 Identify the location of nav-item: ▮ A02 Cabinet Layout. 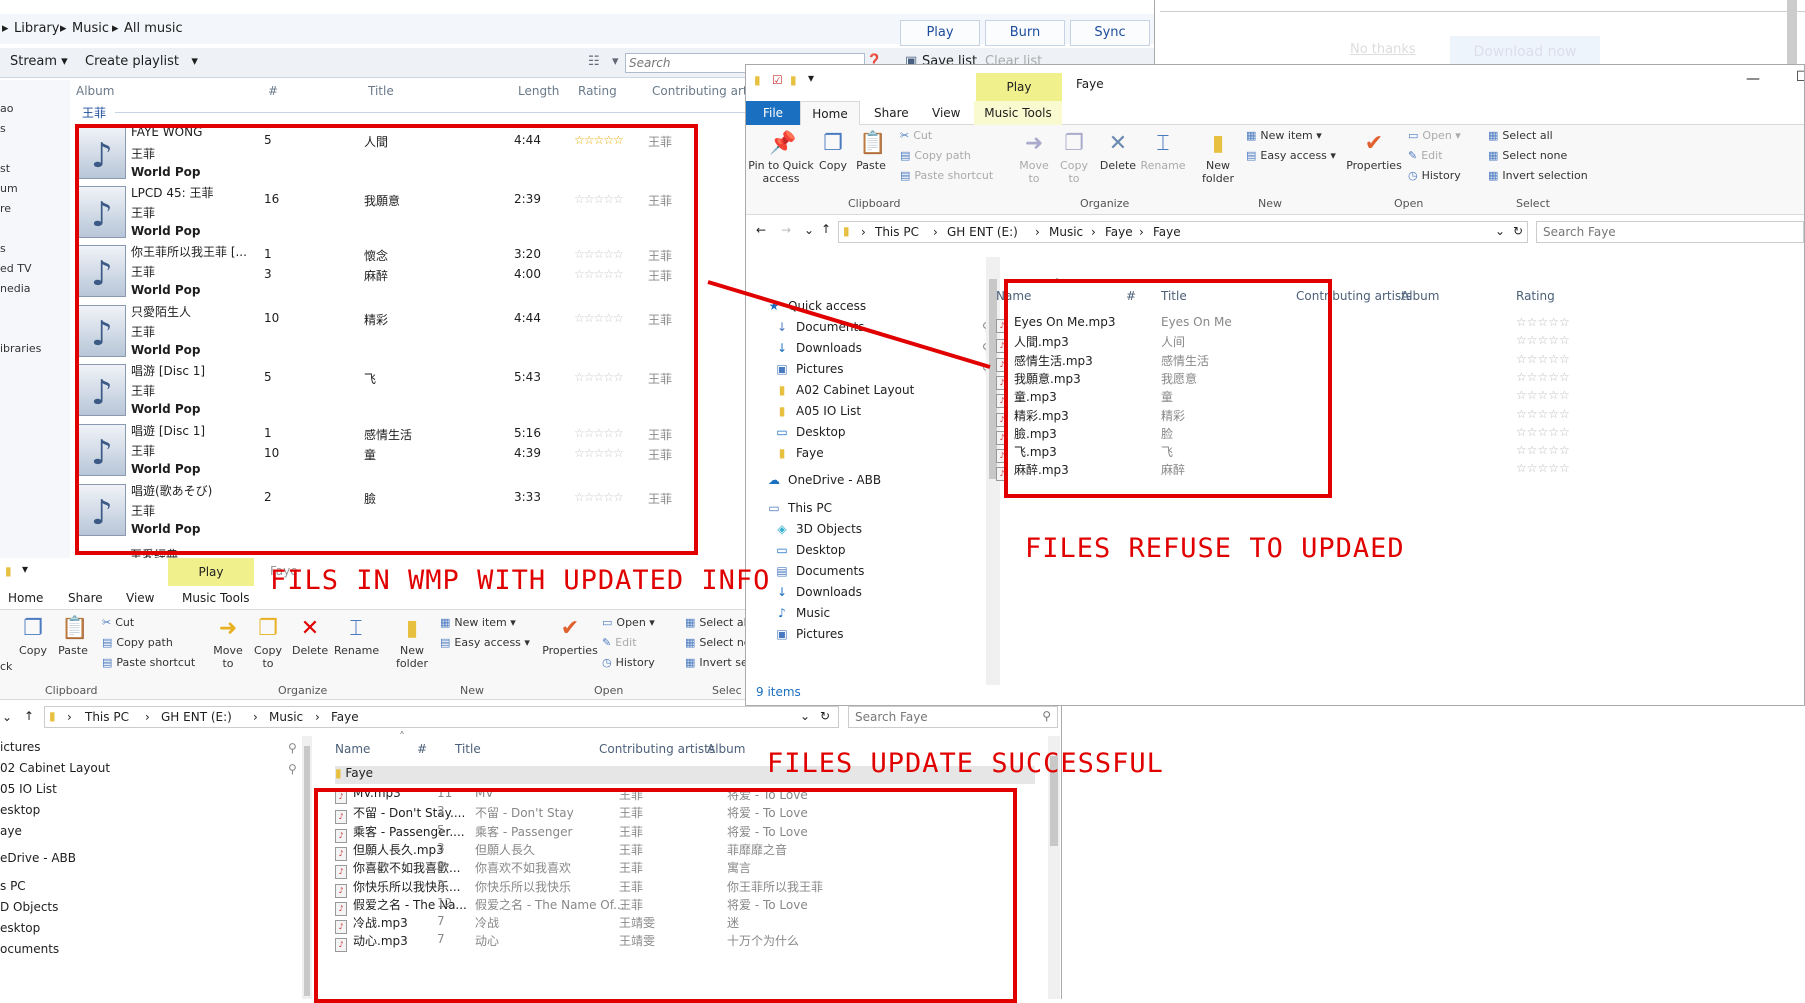
(844, 390).